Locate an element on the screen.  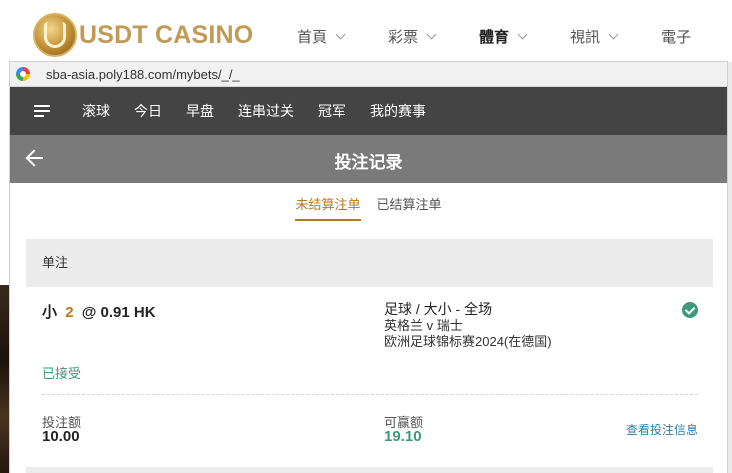
site-nav-live: 視訊 is located at coordinates (594, 36).